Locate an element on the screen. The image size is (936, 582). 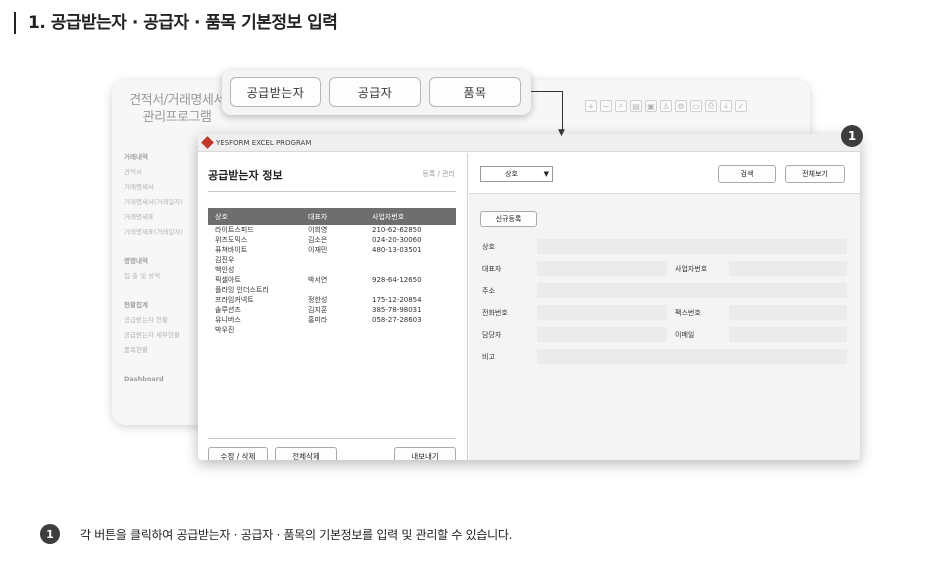
ceo-input is located at coordinates (602, 268).